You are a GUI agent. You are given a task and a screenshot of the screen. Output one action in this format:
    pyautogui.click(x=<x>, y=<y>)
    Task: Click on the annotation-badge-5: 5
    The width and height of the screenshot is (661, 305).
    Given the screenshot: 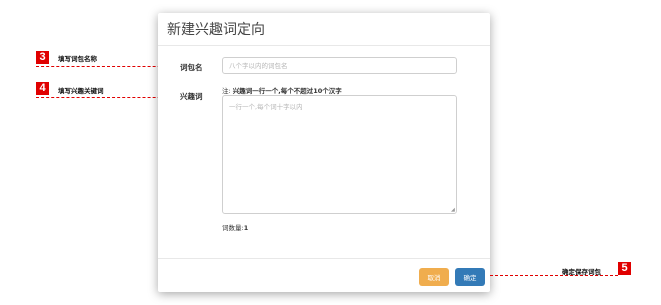 What is the action you would take?
    pyautogui.click(x=624, y=268)
    